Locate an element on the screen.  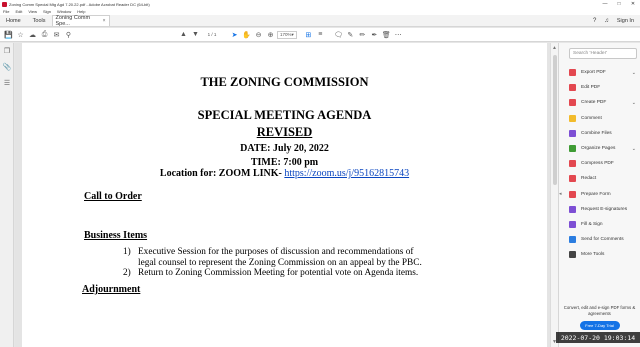
previous-page-icon: ▲ is located at coordinates (183, 34).